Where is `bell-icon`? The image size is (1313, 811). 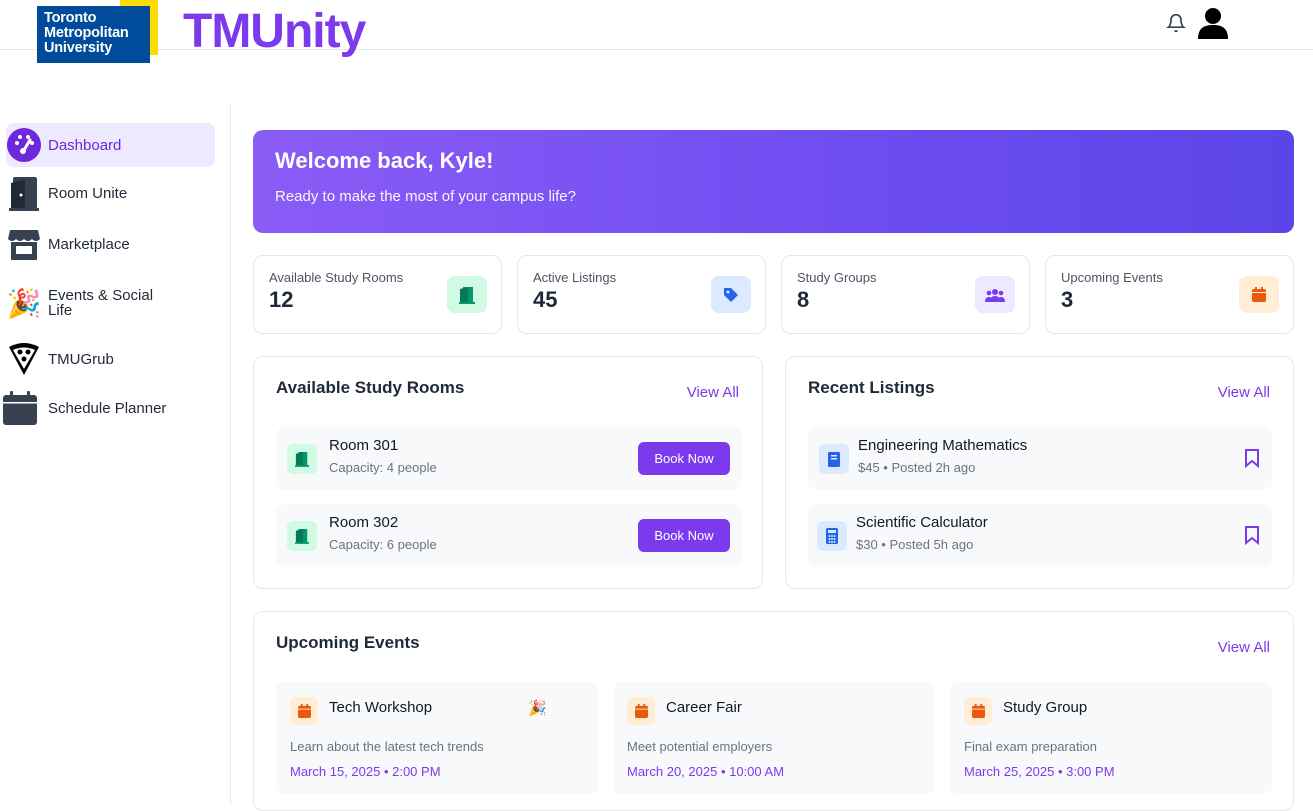
bell-icon is located at coordinates (1176, 23).